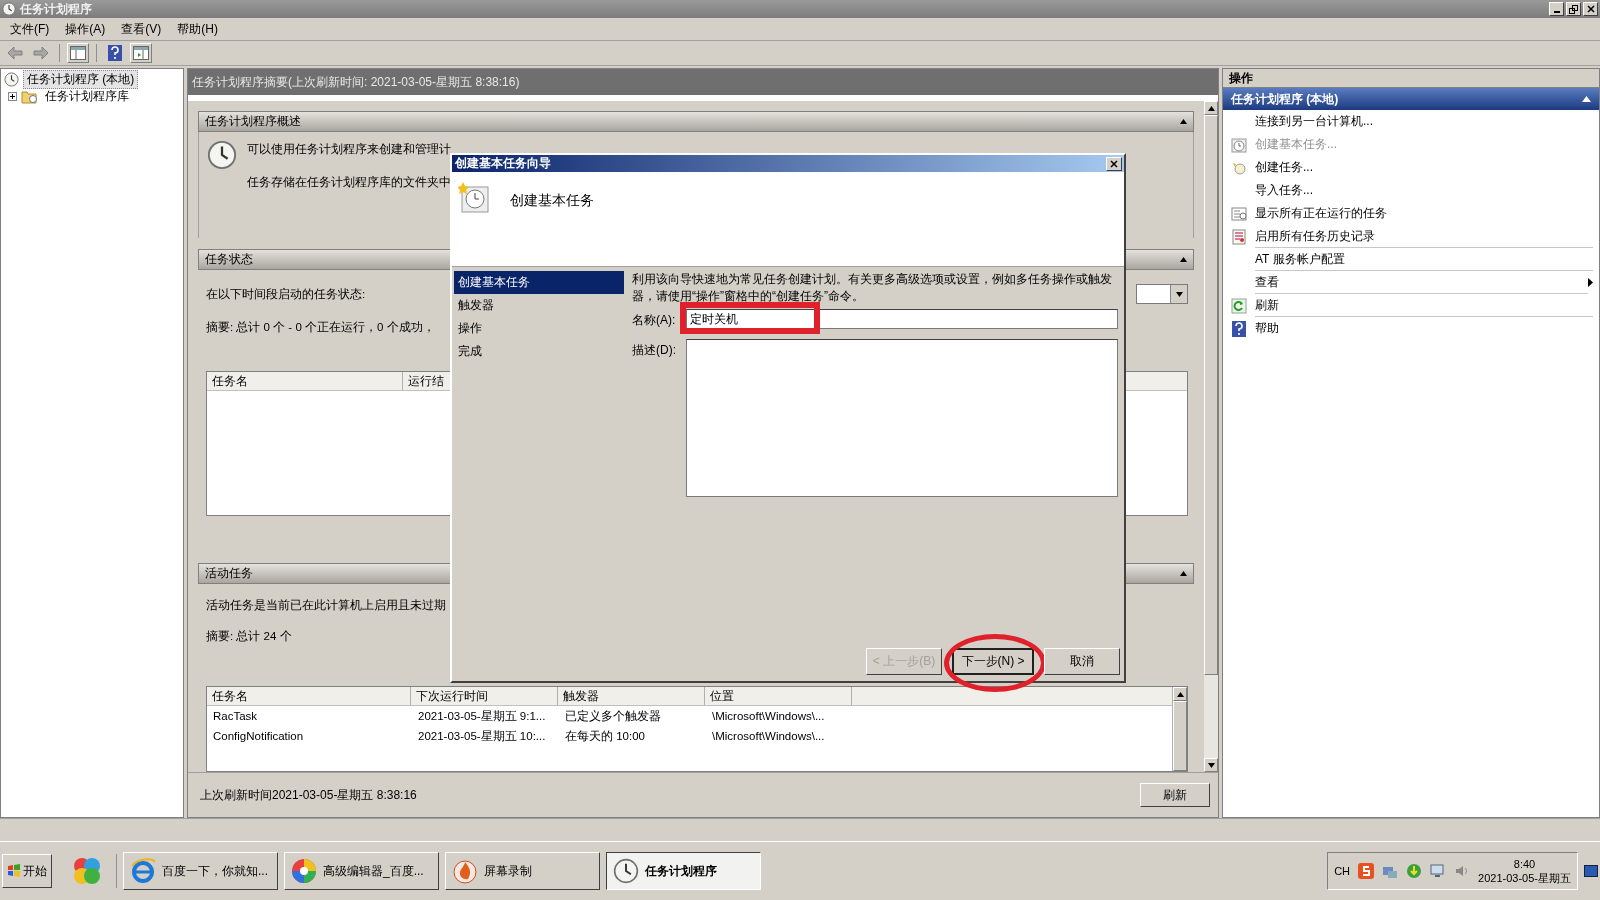  I want to click on active-description: 活动任务是当前已在此计算机上启用且未过期, so click(326, 605).